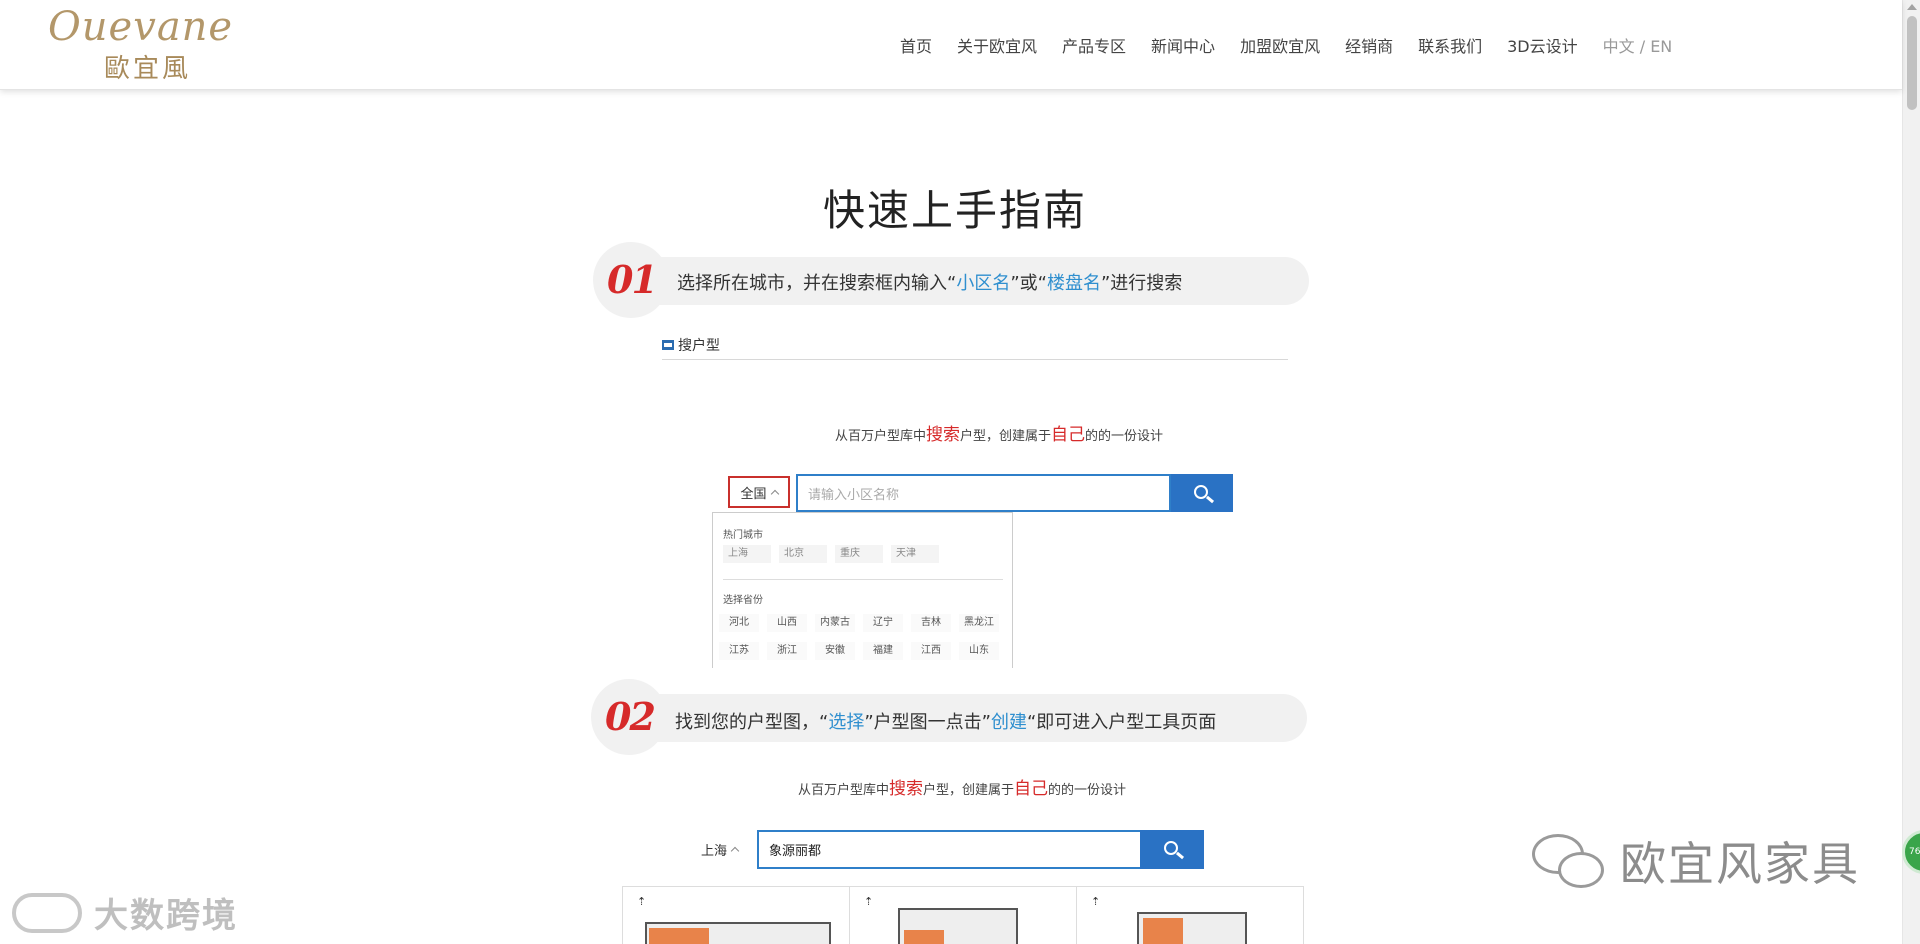 Image resolution: width=1920 pixels, height=944 pixels. Describe the element at coordinates (883, 623) in the screenshot. I see `province-option: 辽宁` at that location.